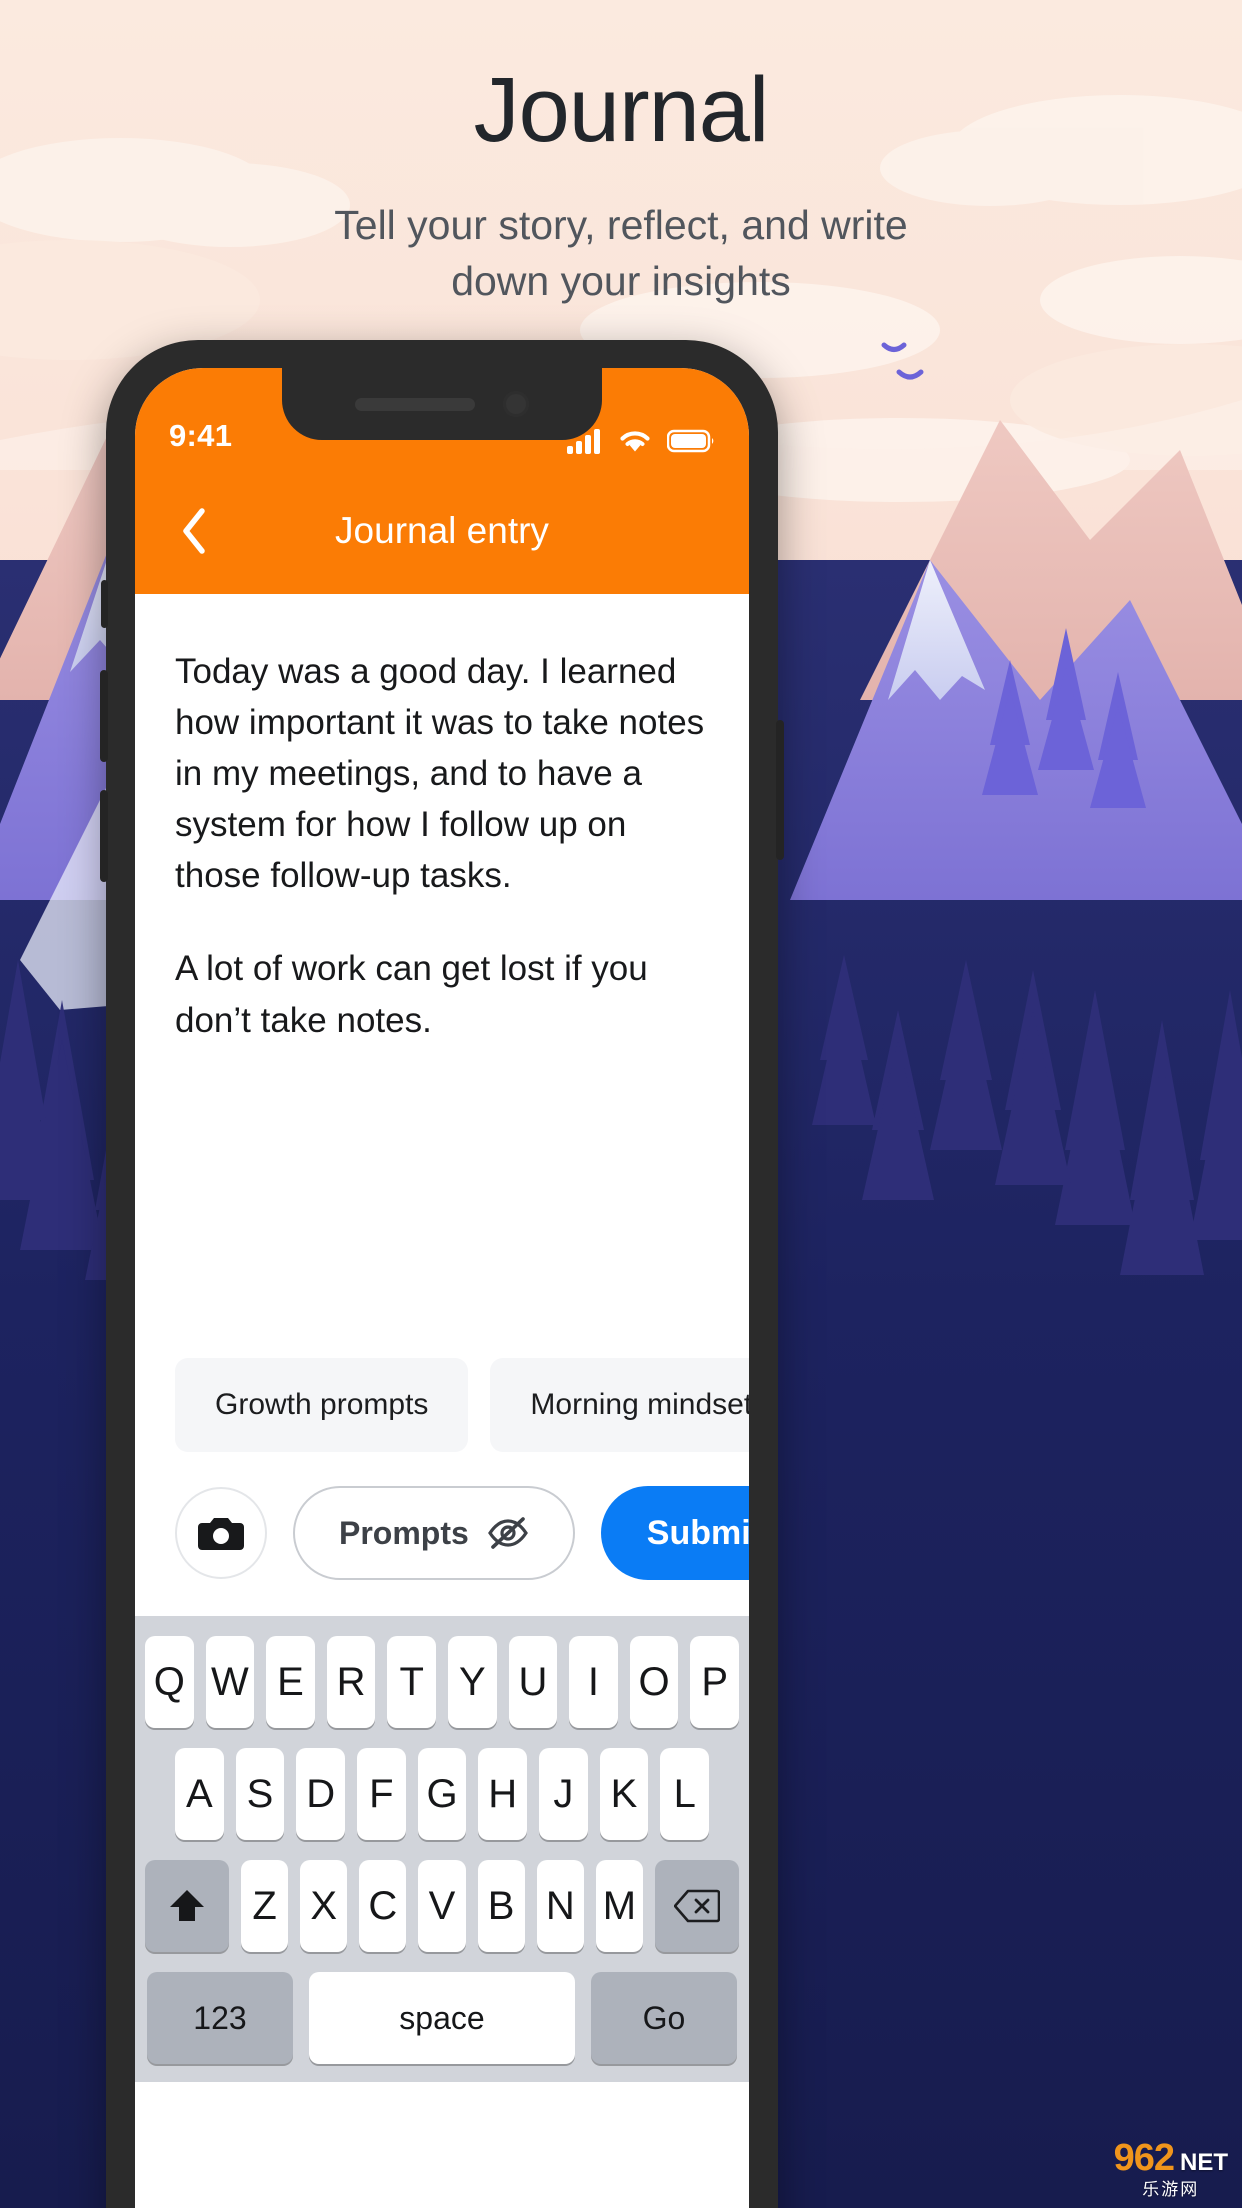 Image resolution: width=1242 pixels, height=2208 pixels. Describe the element at coordinates (503, 1794) in the screenshot. I see `key-h: H` at that location.